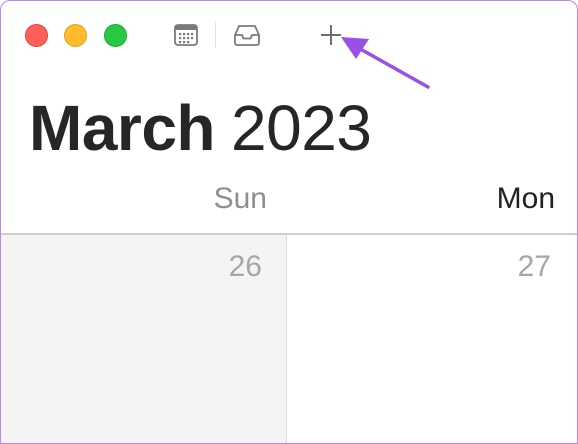 The image size is (578, 444). What do you see at coordinates (215, 34) in the screenshot?
I see `toolbar-divider` at bounding box center [215, 34].